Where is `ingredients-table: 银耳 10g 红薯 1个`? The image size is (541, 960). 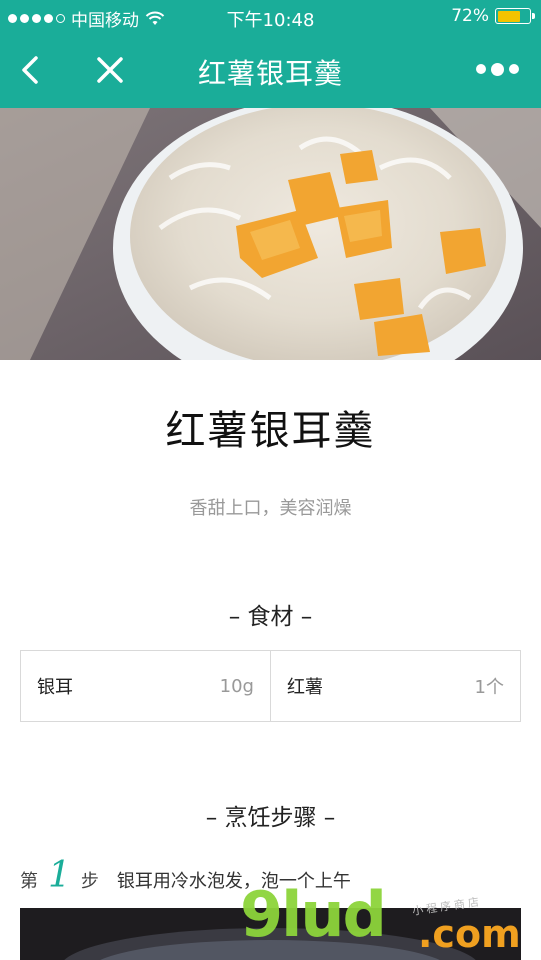
ingredients-table: 银耳 10g 红薯 1个 is located at coordinates (270, 686).